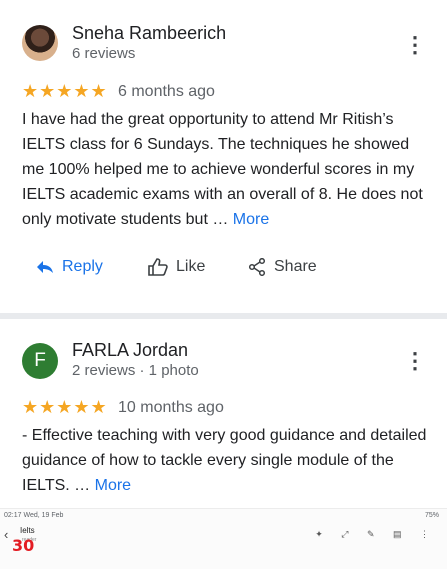 Image resolution: width=447 pixels, height=569 pixels. What do you see at coordinates (158, 267) in the screenshot?
I see `thumbs-up-icon` at bounding box center [158, 267].